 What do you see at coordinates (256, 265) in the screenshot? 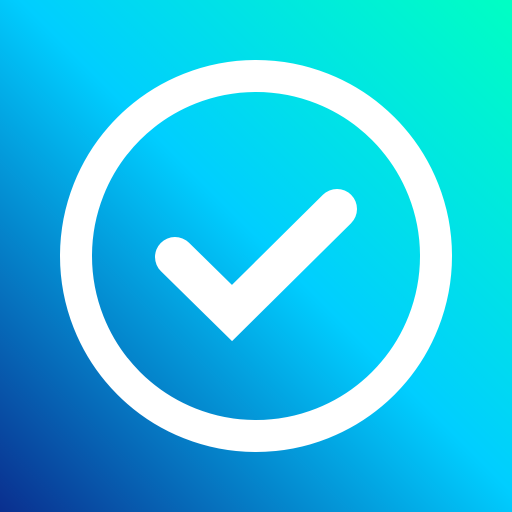
I see `checkmark` at bounding box center [256, 265].